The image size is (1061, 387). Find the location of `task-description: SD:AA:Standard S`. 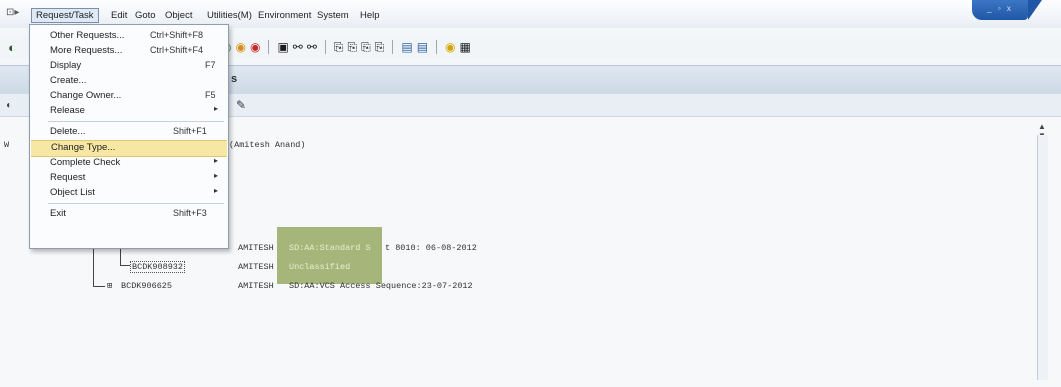

task-description: SD:AA:Standard S is located at coordinates (330, 248).